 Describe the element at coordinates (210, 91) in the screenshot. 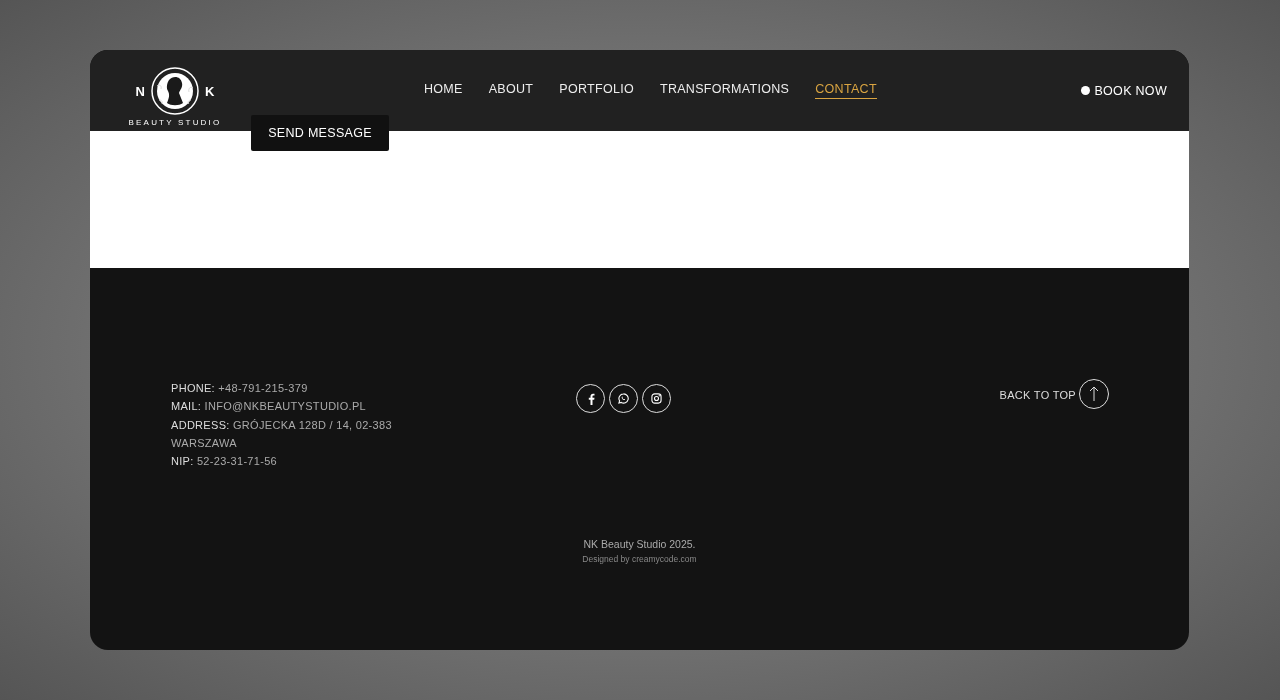

I see `logo-letter: K` at that location.